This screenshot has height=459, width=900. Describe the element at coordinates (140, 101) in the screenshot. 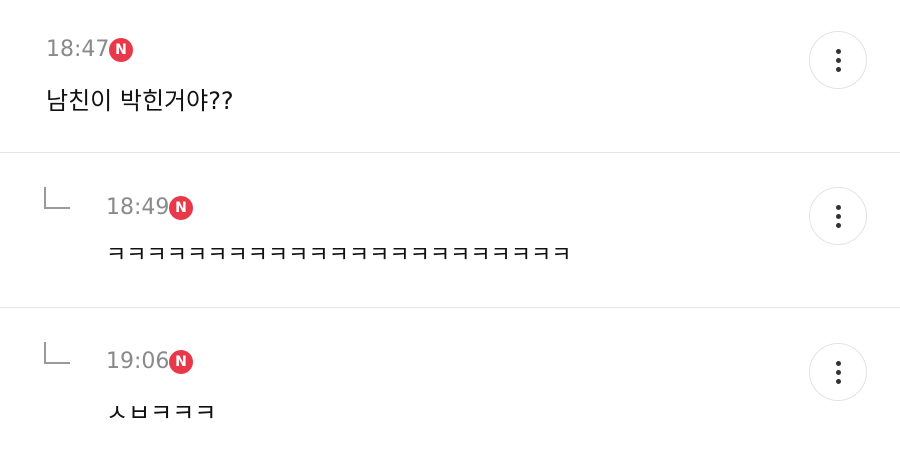

I see `comment-text: 남친이 박힌거야??` at that location.